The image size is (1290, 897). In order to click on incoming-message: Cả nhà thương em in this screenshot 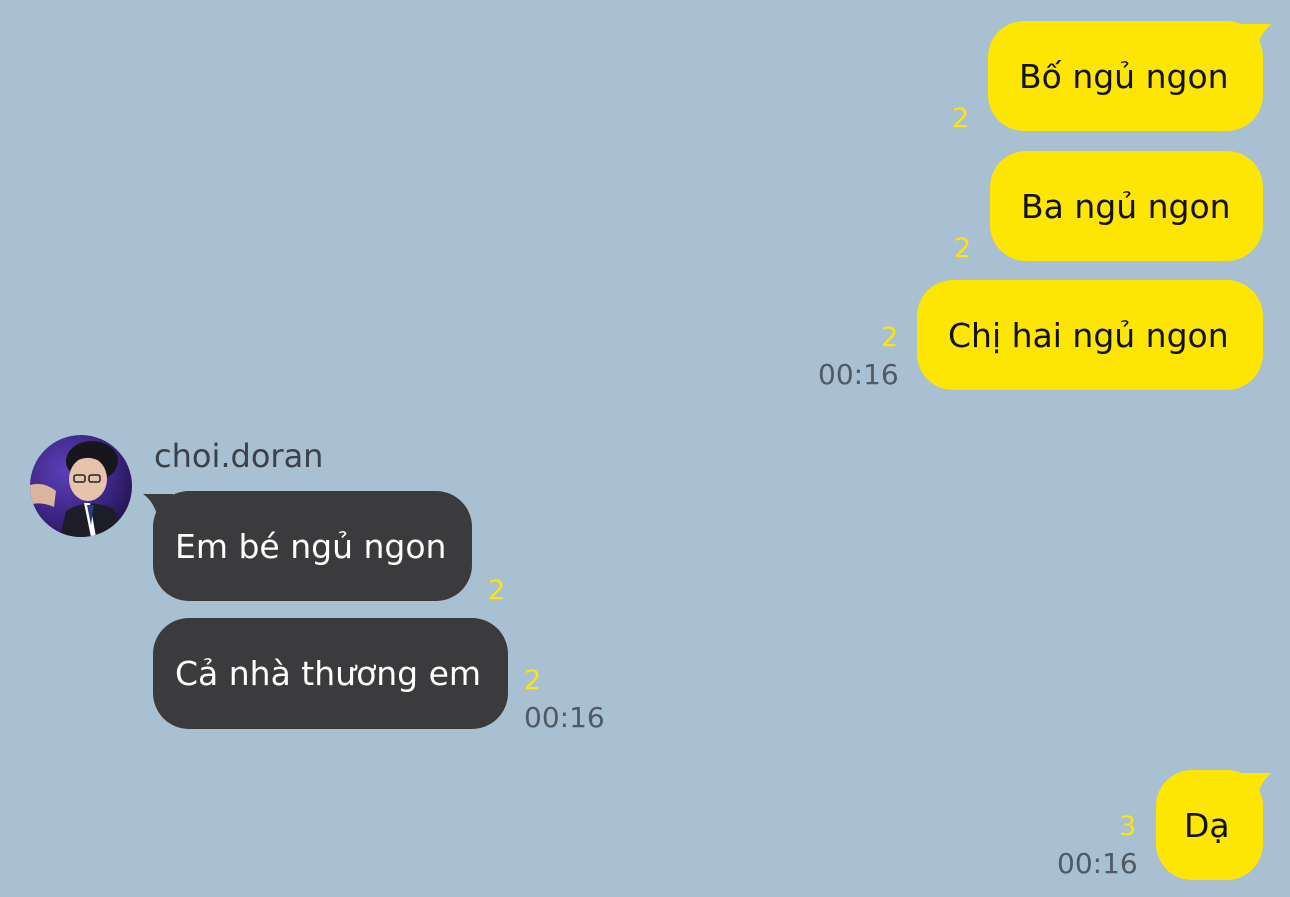, I will do `click(330, 673)`.